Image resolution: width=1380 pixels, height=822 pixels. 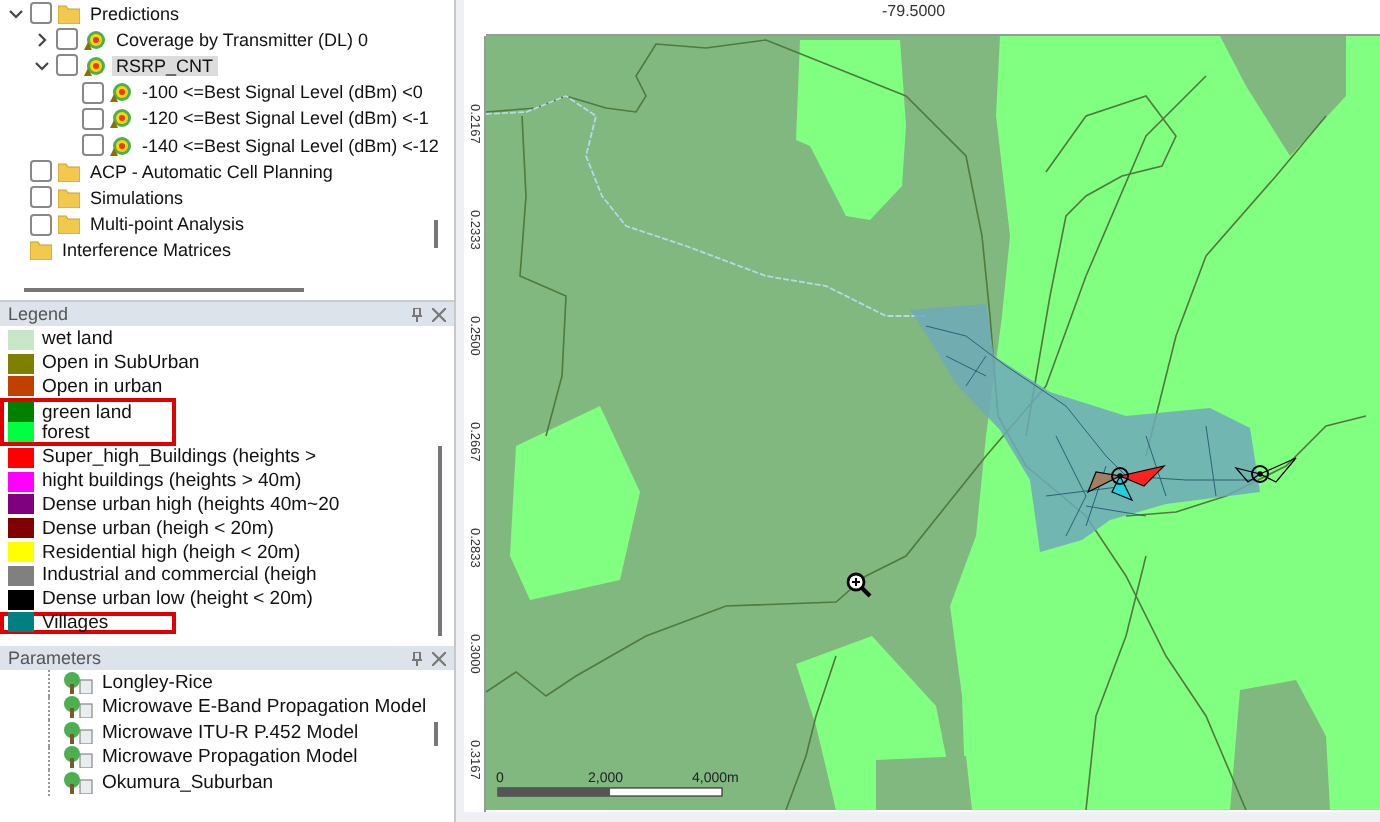 I want to click on tree-item: Simulations, so click(x=137, y=197).